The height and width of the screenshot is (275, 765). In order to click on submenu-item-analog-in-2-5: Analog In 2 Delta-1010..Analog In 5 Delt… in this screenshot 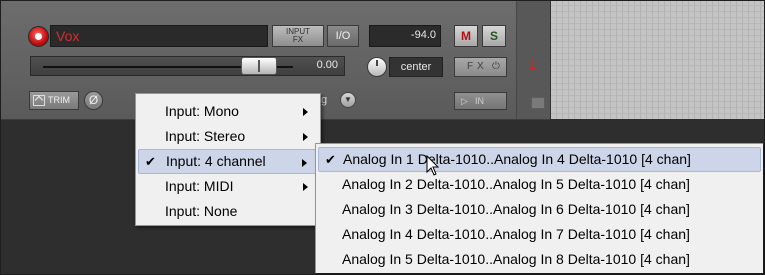, I will do `click(539, 184)`.